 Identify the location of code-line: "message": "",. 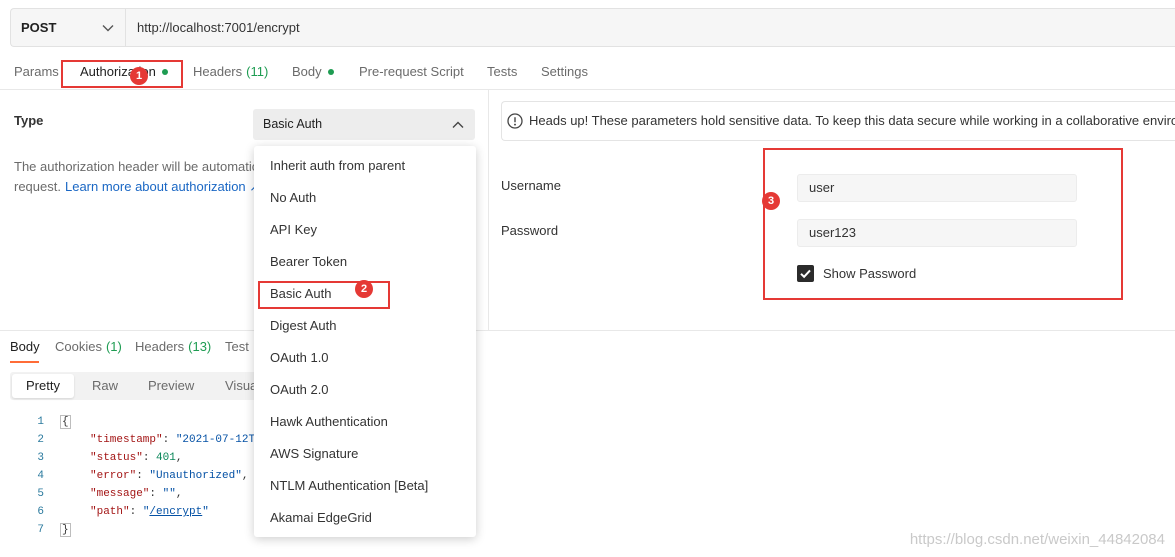
(136, 494).